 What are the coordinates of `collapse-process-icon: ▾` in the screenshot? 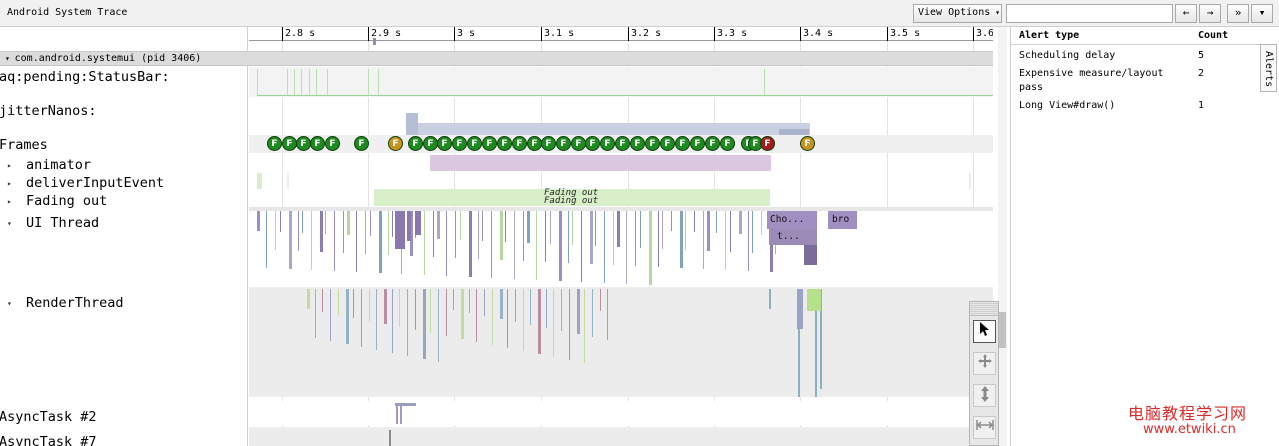 It's located at (10, 58).